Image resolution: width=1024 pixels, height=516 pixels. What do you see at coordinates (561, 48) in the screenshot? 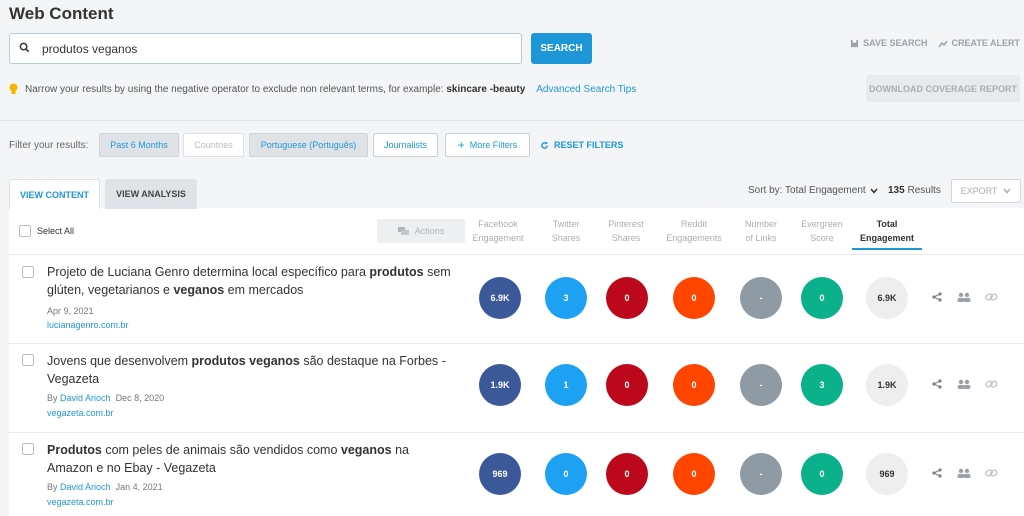
I see `search-button: SEARCH` at bounding box center [561, 48].